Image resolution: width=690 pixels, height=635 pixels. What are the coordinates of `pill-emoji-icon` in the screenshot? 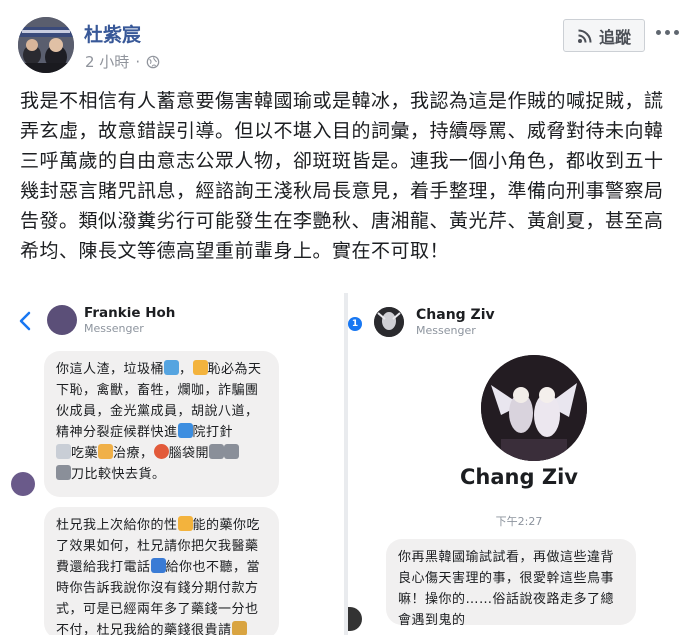 It's located at (106, 451).